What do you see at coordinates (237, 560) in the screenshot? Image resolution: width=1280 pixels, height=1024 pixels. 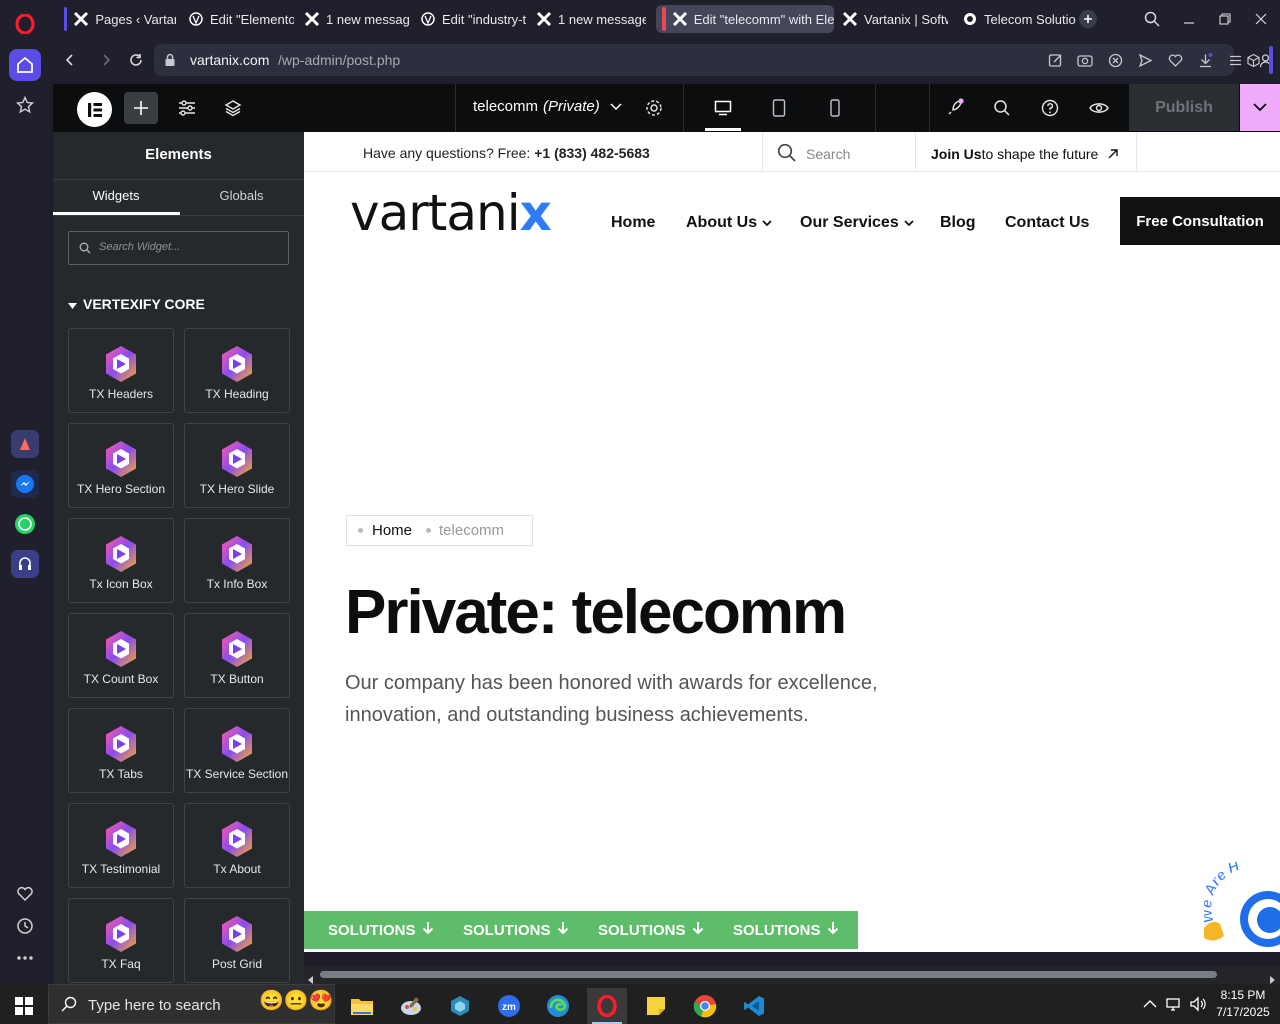 I see `widget-card: Tx Info Box` at bounding box center [237, 560].